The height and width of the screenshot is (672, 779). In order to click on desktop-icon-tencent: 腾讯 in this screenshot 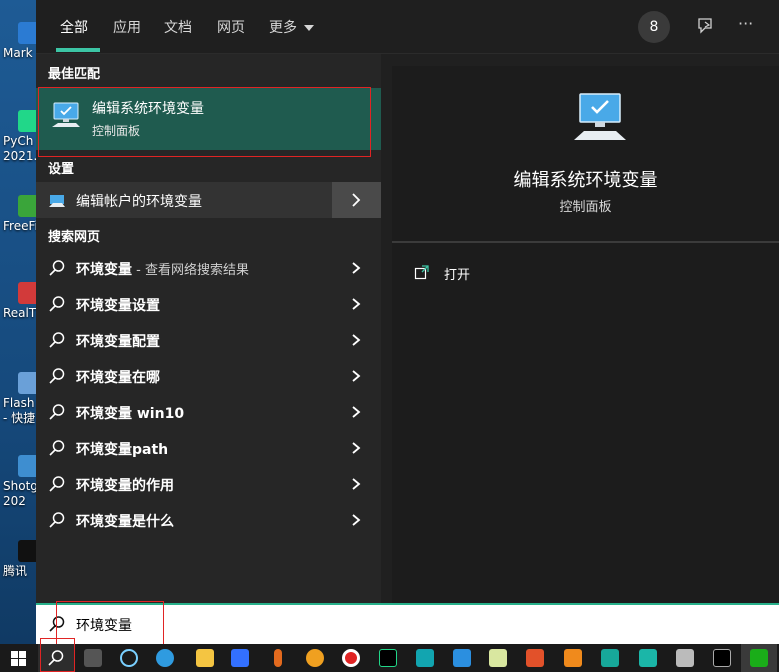, I will do `click(20, 559)`.